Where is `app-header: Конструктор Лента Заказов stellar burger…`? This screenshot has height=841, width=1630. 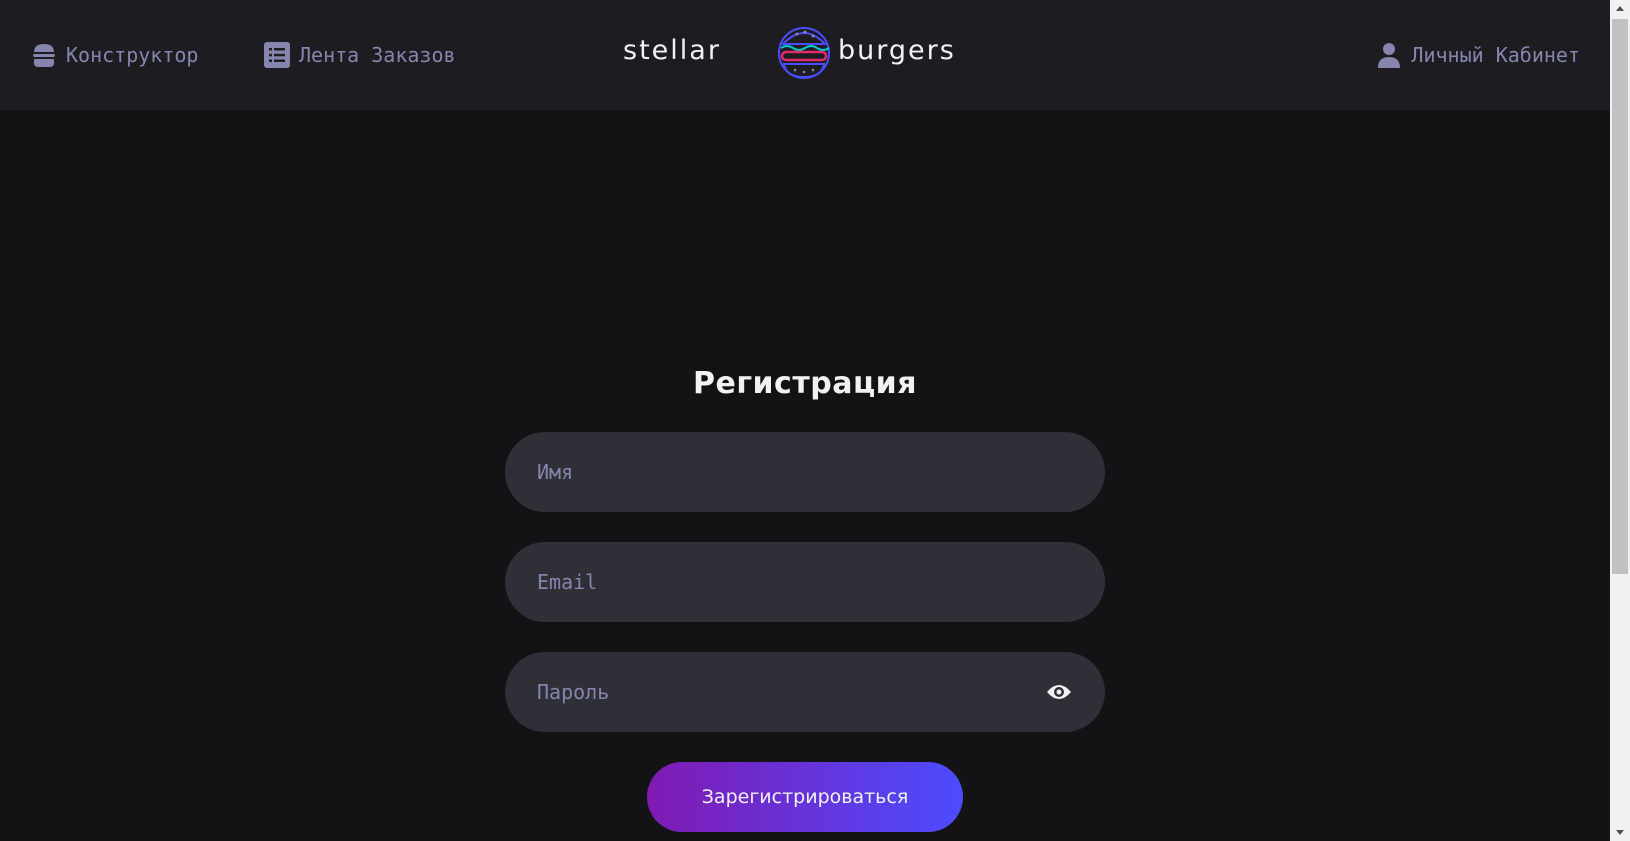
app-header: Конструктор Лента Заказов stellar burger… is located at coordinates (805, 55).